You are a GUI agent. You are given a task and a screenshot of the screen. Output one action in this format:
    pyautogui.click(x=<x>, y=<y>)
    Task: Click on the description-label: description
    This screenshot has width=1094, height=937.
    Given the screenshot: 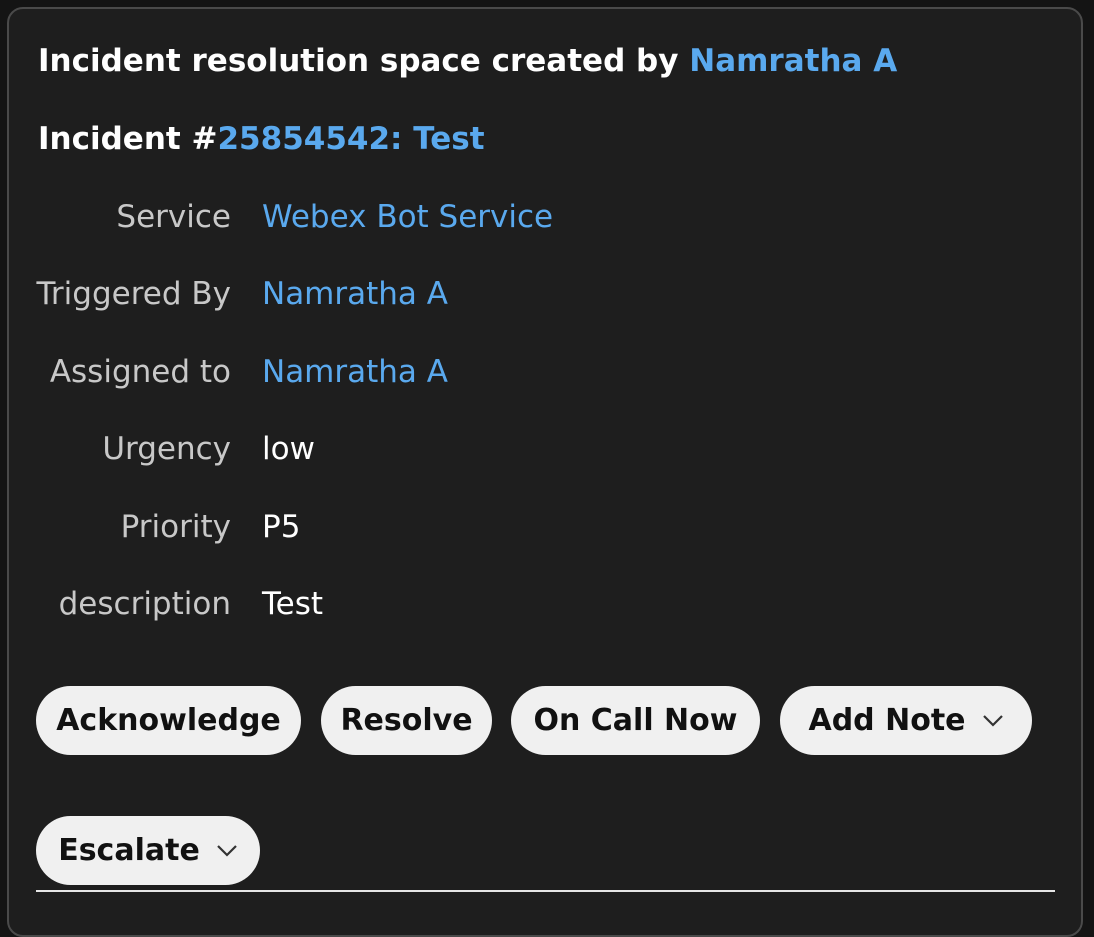 What is the action you would take?
    pyautogui.click(x=144, y=604)
    